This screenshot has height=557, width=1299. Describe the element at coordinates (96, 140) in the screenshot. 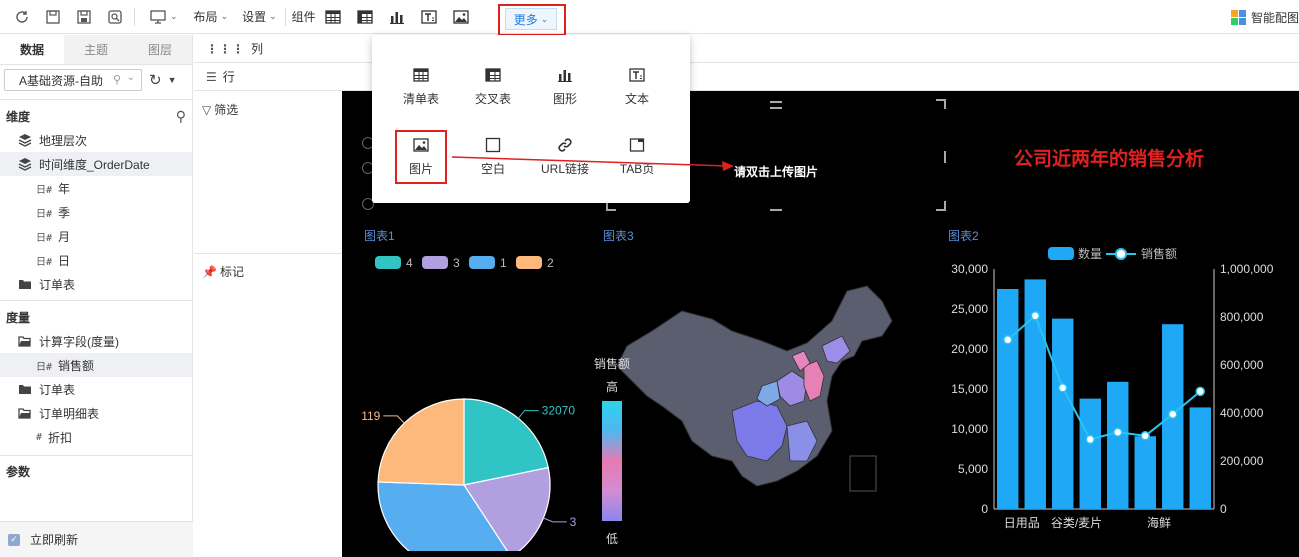

I see `tree-item: 地理层次` at that location.